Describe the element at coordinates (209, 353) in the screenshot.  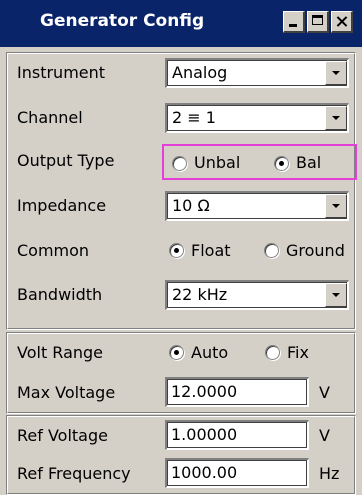
I see `volt-range-auto-label: Auto` at that location.